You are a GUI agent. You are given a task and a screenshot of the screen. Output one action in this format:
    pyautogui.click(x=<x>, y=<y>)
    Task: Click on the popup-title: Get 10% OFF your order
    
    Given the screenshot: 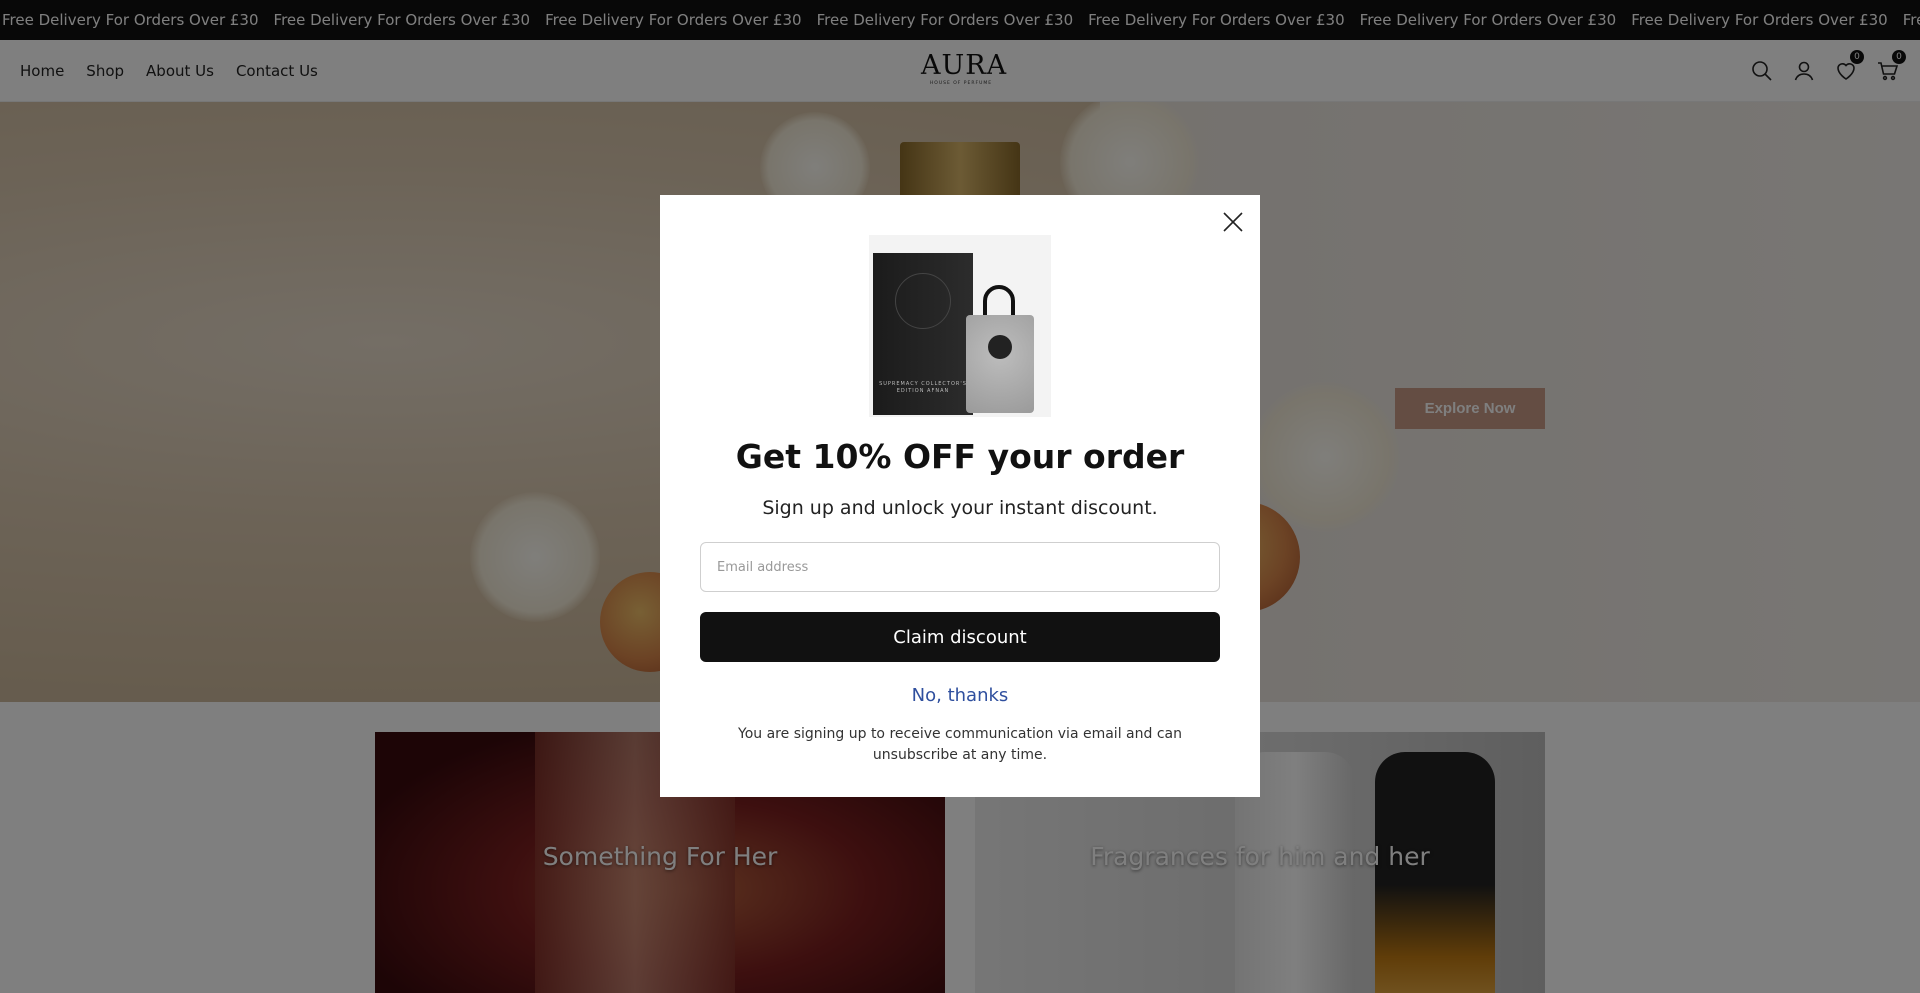 What is the action you would take?
    pyautogui.click(x=960, y=456)
    